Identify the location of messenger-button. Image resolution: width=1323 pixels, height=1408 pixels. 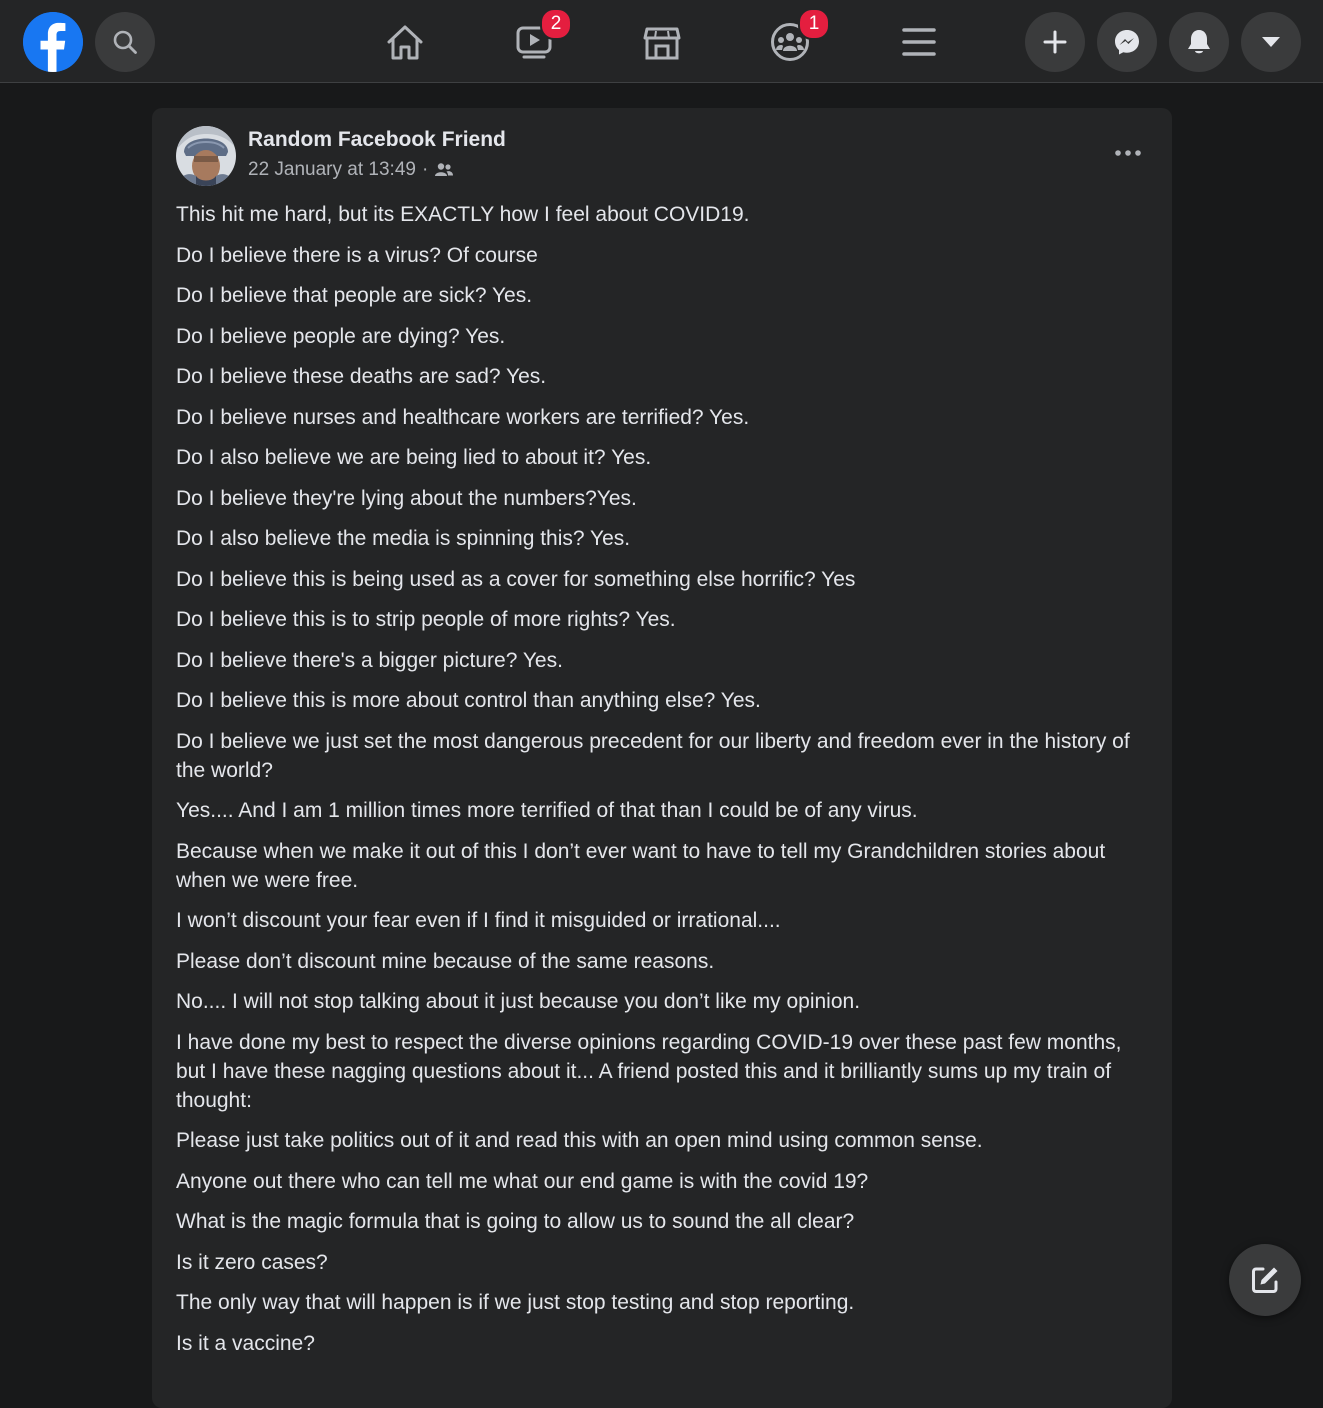
(1127, 42).